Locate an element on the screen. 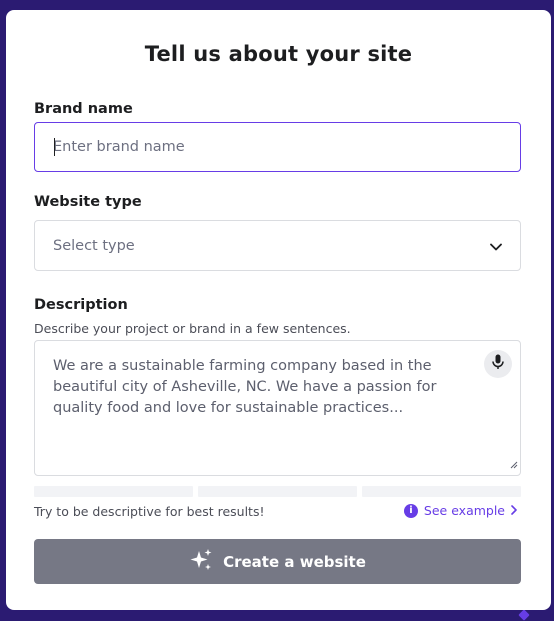  website-type-label: Website type is located at coordinates (88, 202).